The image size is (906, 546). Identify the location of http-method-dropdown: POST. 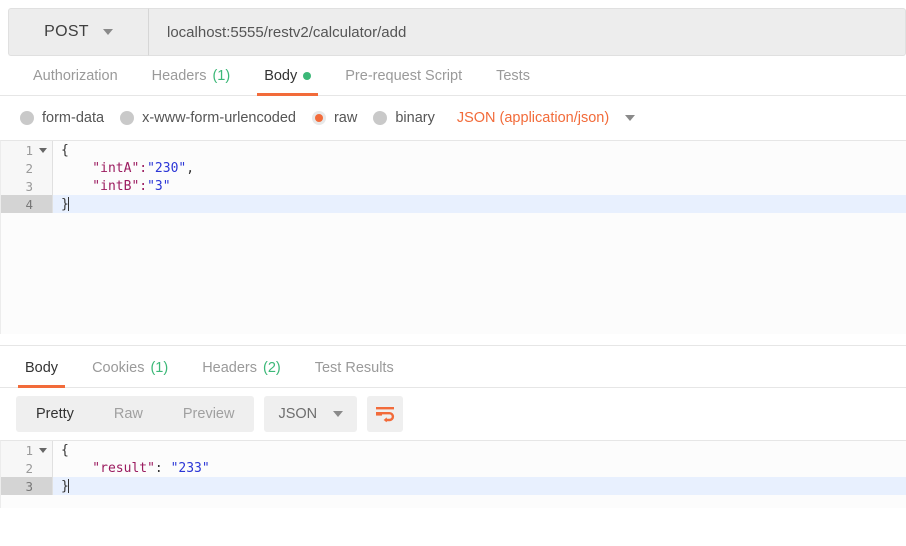
(78, 32).